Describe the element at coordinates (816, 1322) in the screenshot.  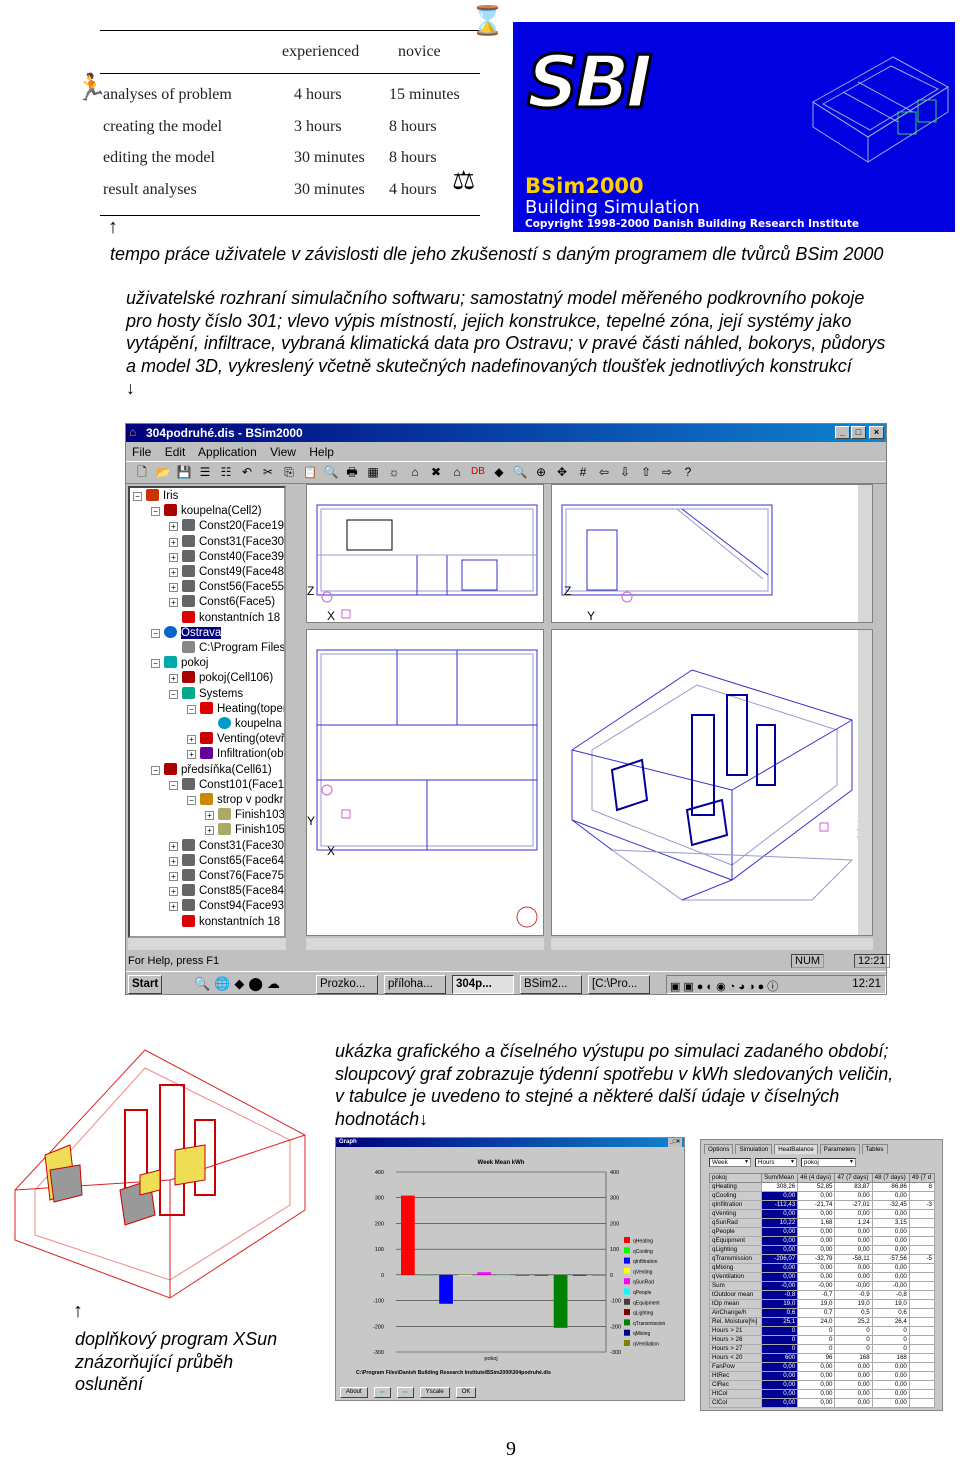
I see `cell: 24,0` at that location.